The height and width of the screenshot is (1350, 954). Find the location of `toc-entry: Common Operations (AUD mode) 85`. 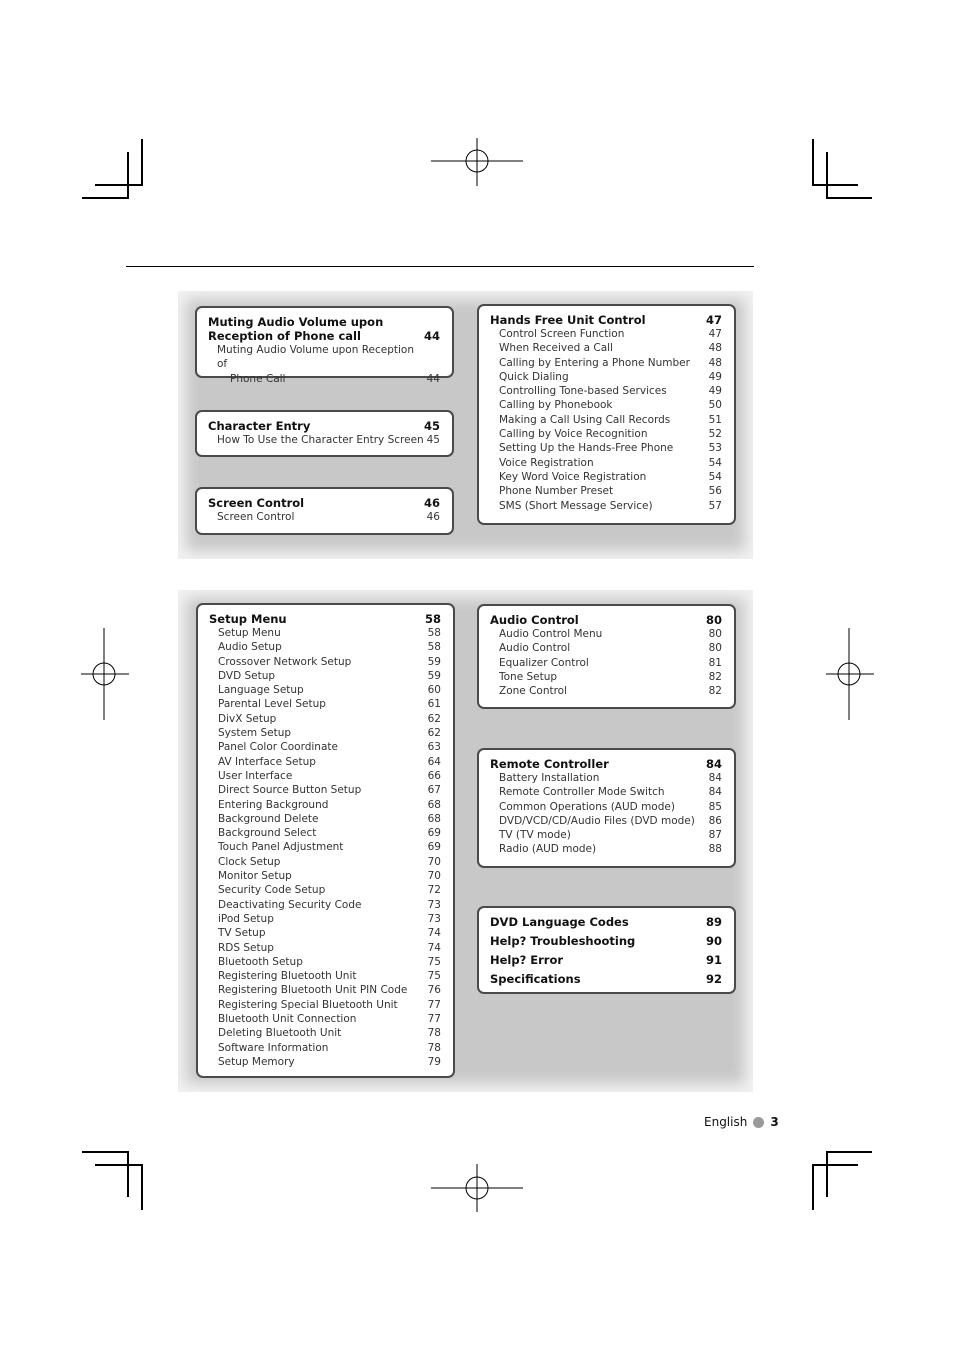

toc-entry: Common Operations (AUD mode) 85 is located at coordinates (606, 807).